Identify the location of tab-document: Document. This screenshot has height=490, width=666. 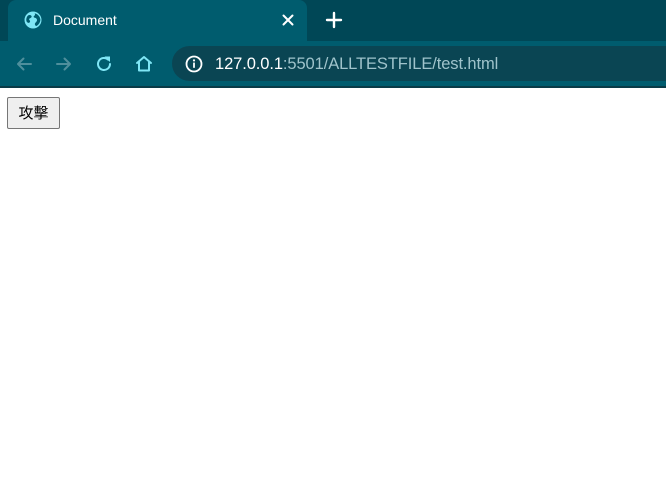
(157, 20).